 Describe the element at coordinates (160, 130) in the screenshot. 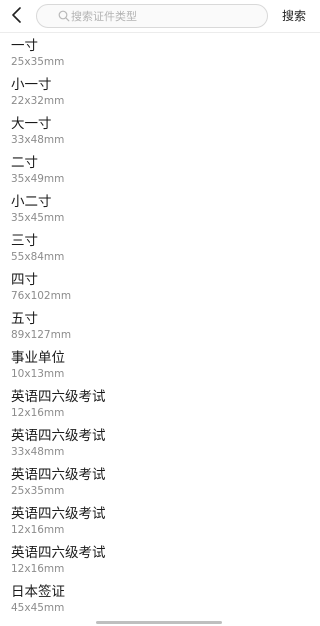

I see `list-item-large-1-inch: 大一寸 33x48mm` at that location.